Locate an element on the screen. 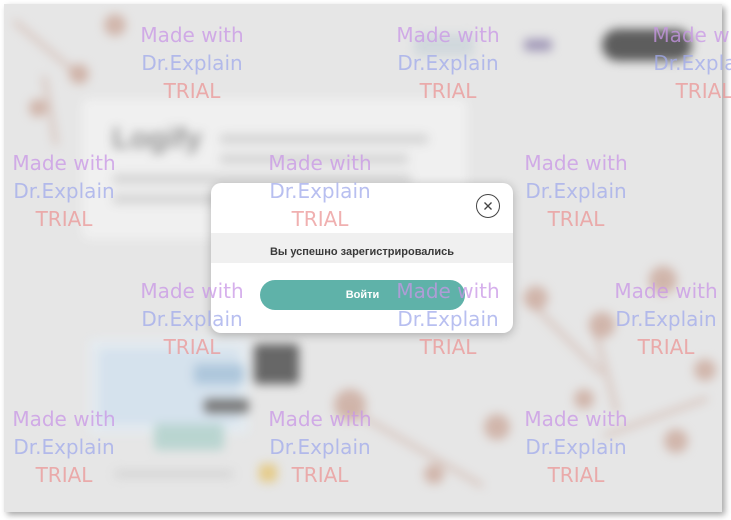 The image size is (731, 520). success-message: Вы успешно зарегистрировались is located at coordinates (362, 252).